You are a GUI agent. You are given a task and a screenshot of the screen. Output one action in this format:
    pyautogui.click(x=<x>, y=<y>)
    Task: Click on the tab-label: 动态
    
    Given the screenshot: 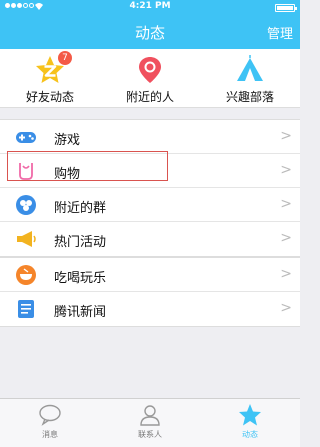 What is the action you would take?
    pyautogui.click(x=250, y=434)
    